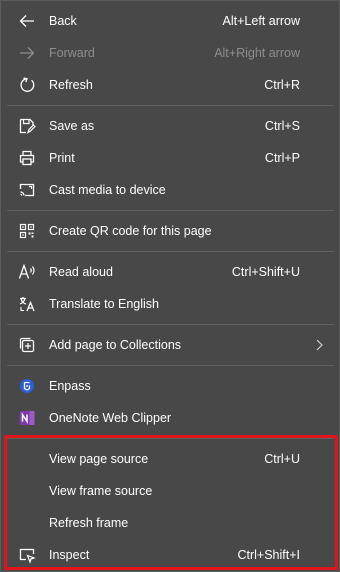  What do you see at coordinates (282, 126) in the screenshot?
I see `save-as-shortcut: Ctrl+S` at bounding box center [282, 126].